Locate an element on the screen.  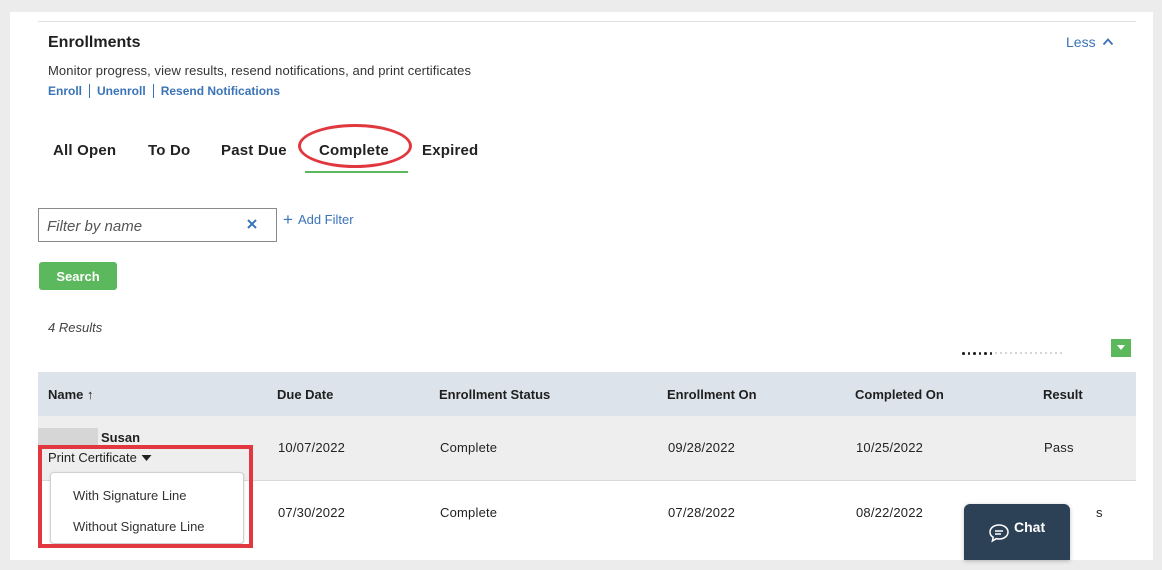
column-scroll-indicator is located at coordinates (1012, 353).